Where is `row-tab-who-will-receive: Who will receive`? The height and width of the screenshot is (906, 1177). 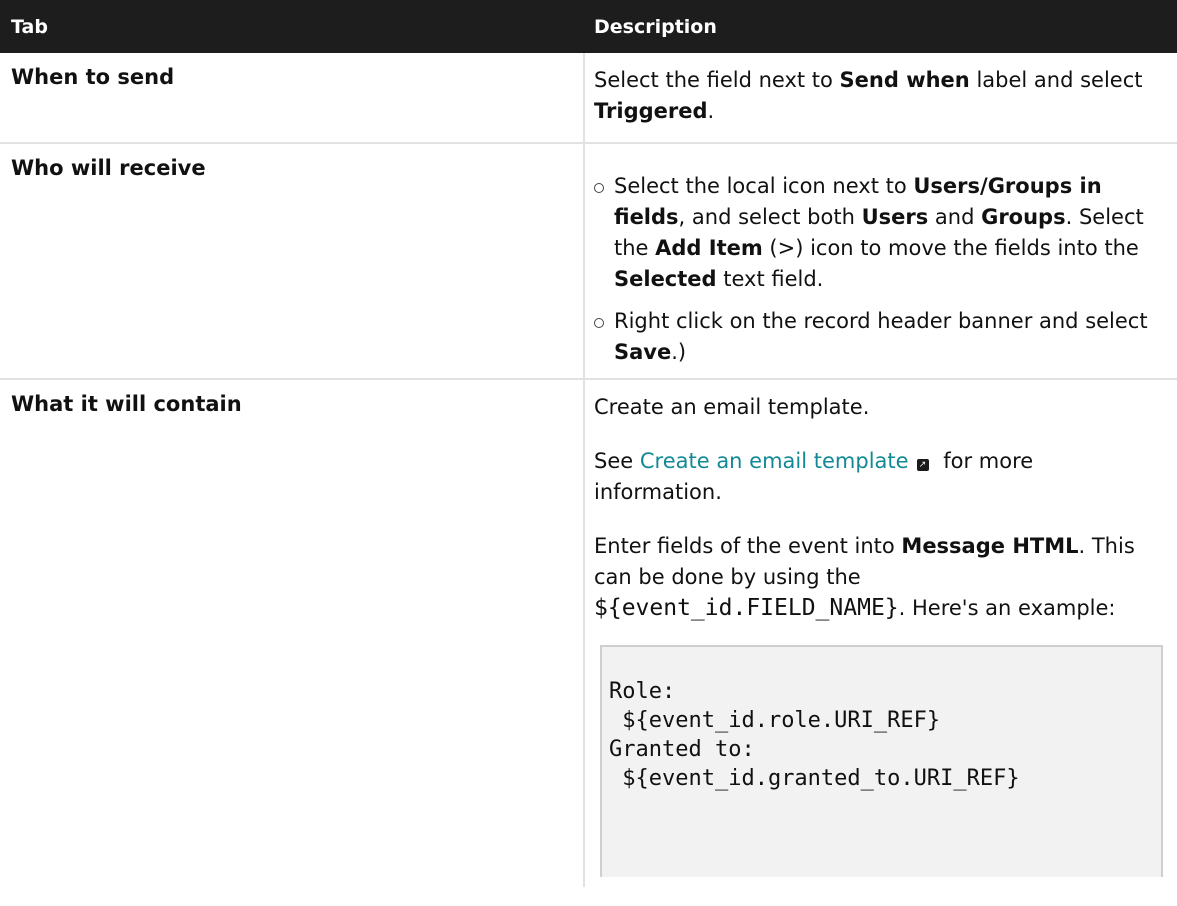 row-tab-who-will-receive: Who will receive is located at coordinates (292, 261).